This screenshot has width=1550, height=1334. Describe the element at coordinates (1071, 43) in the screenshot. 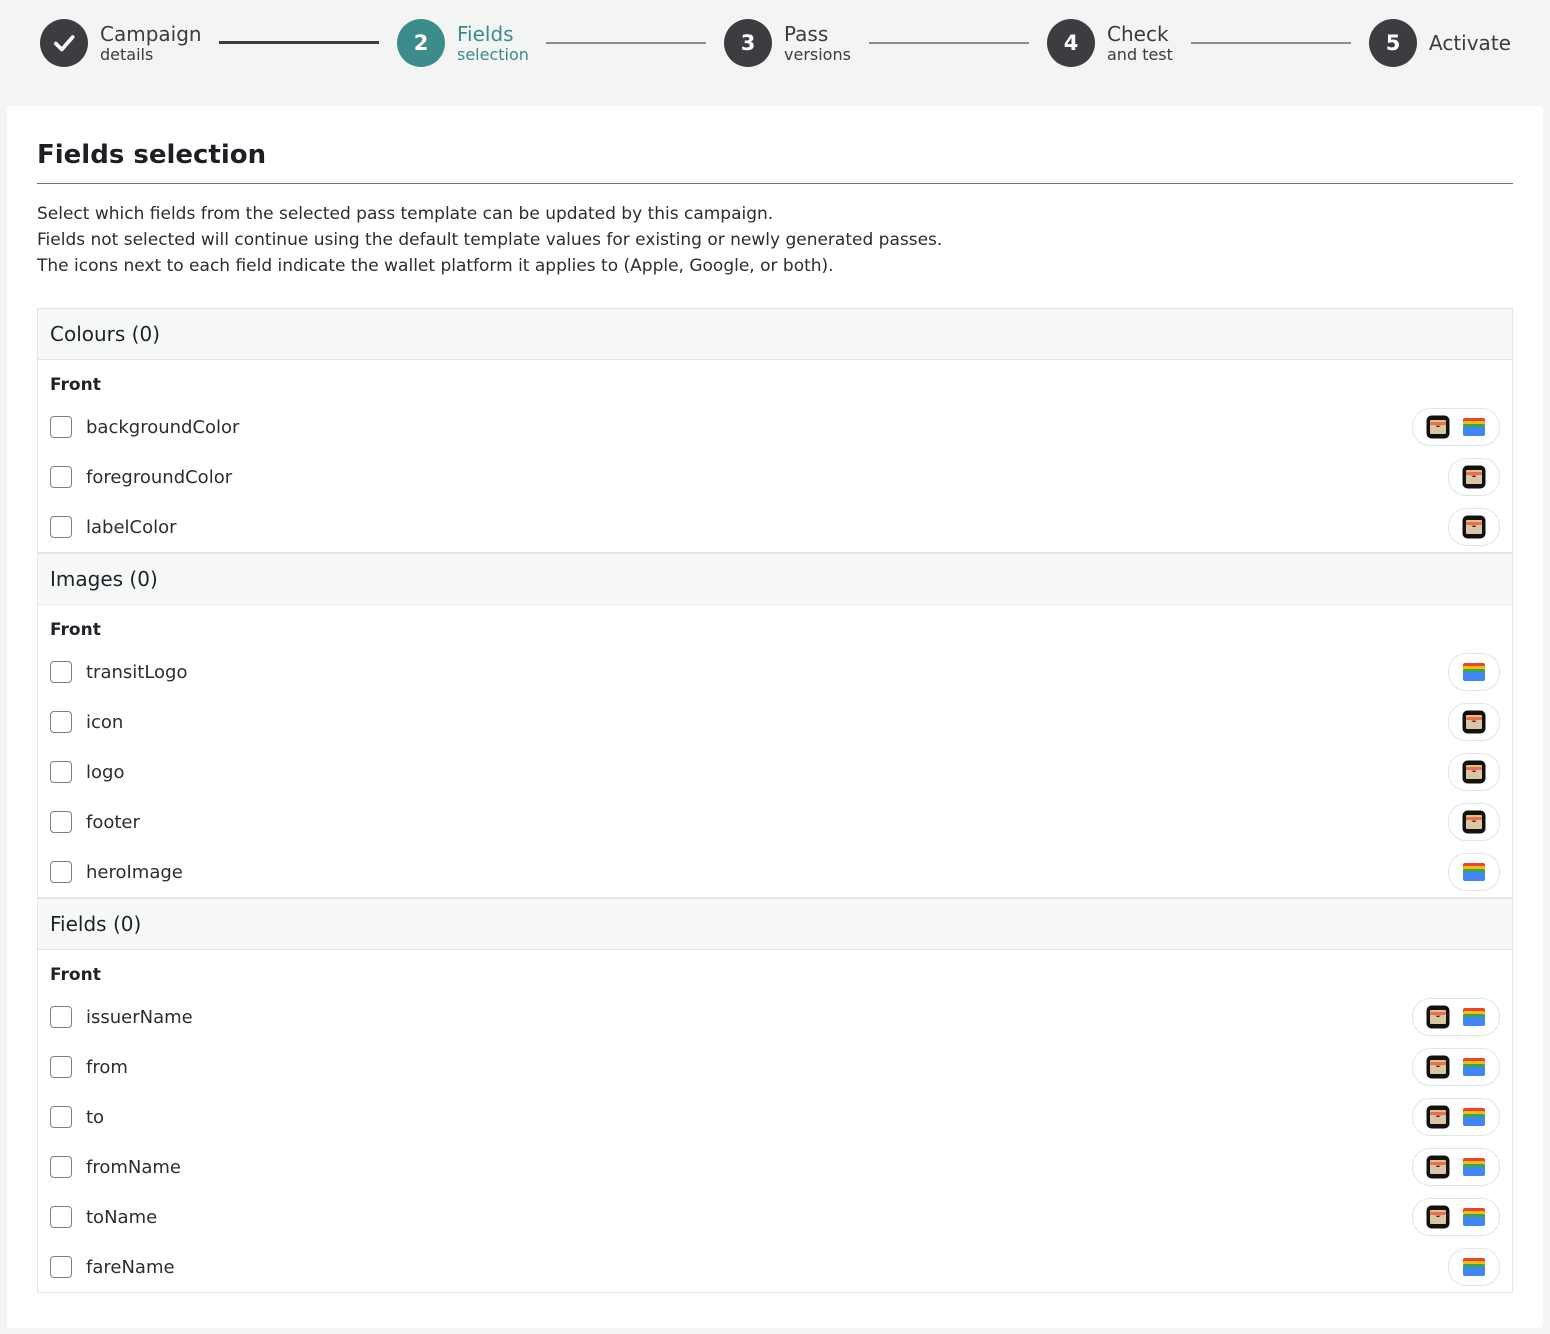

I see `step-number: 4` at that location.